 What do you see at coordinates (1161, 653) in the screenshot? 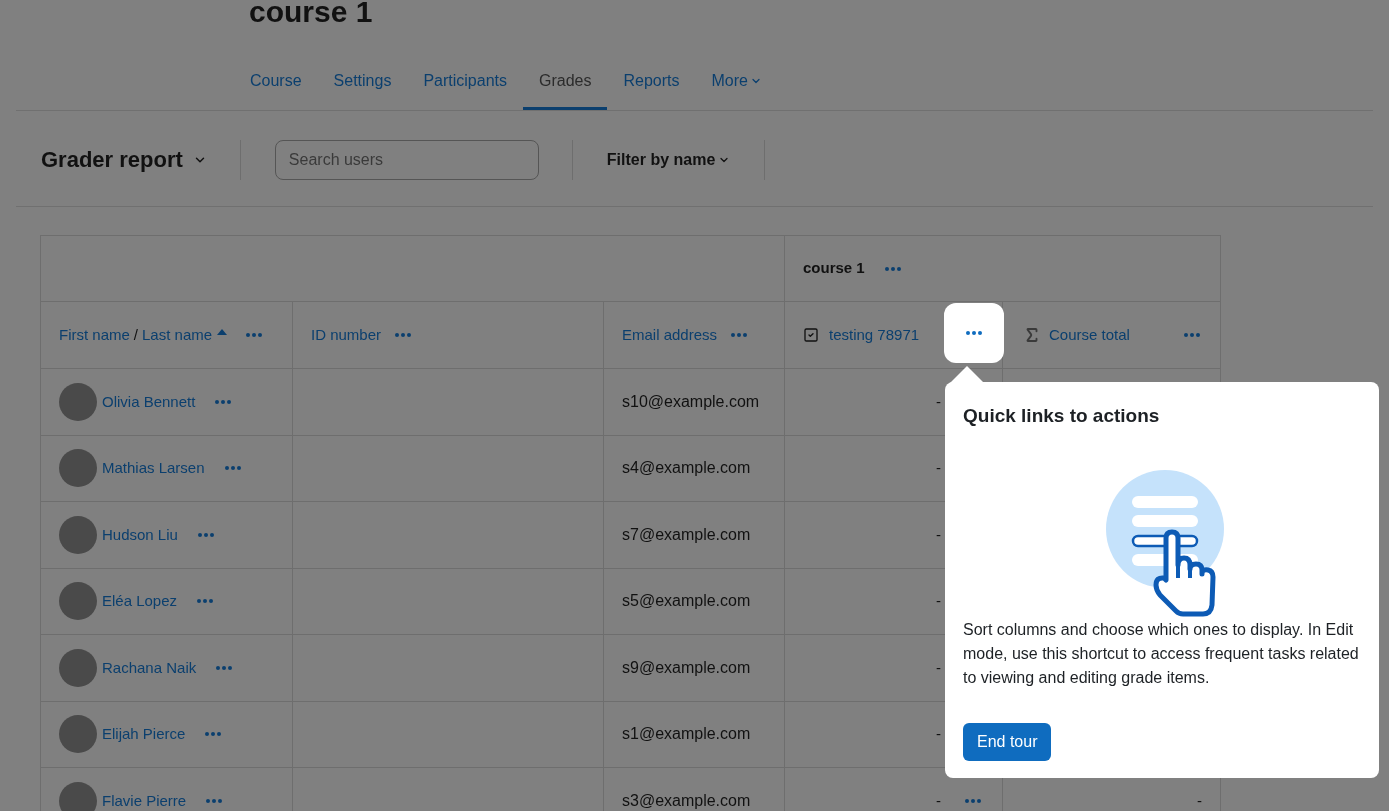
I see `popover-description: Sort columns and choose which ones to display. In Edit mode, use this shortcut to access frequent tasks related to viewing and editing grade items.` at bounding box center [1161, 653].